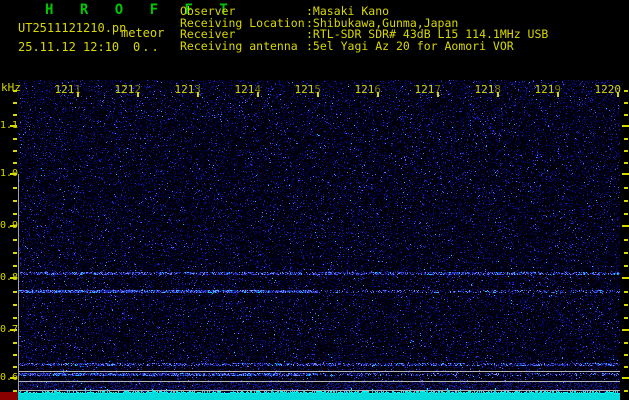  Describe the element at coordinates (239, 45) in the screenshot. I see `field-label: Receiving antenna` at that location.